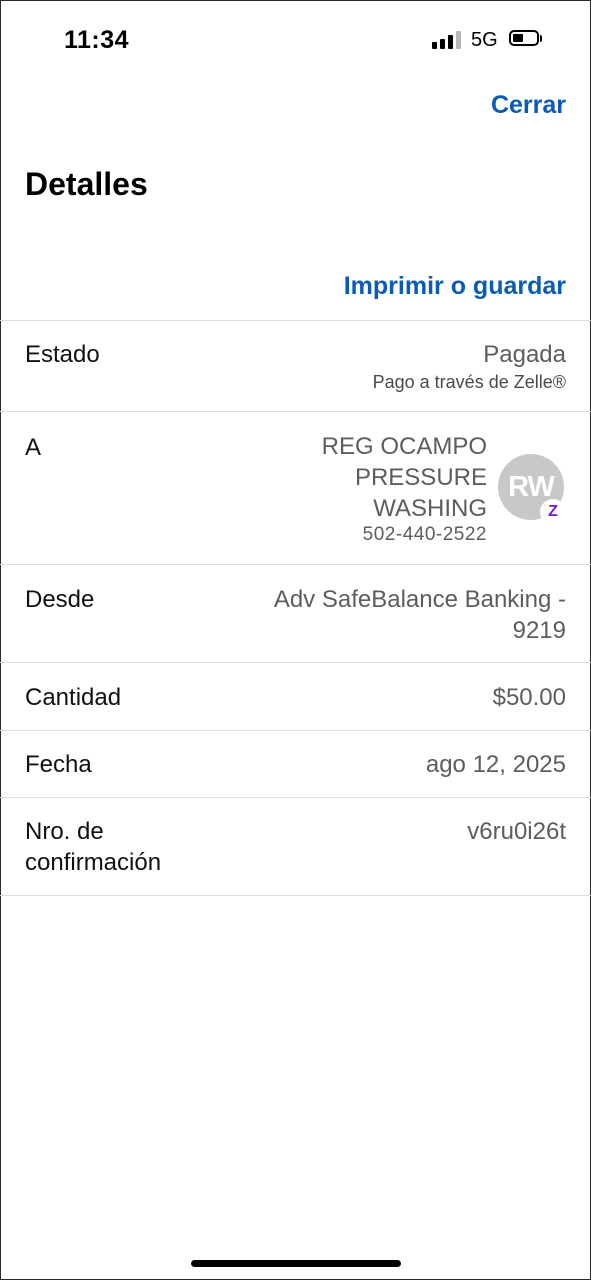  Describe the element at coordinates (553, 512) in the screenshot. I see `zelle-icon: Z` at that location.